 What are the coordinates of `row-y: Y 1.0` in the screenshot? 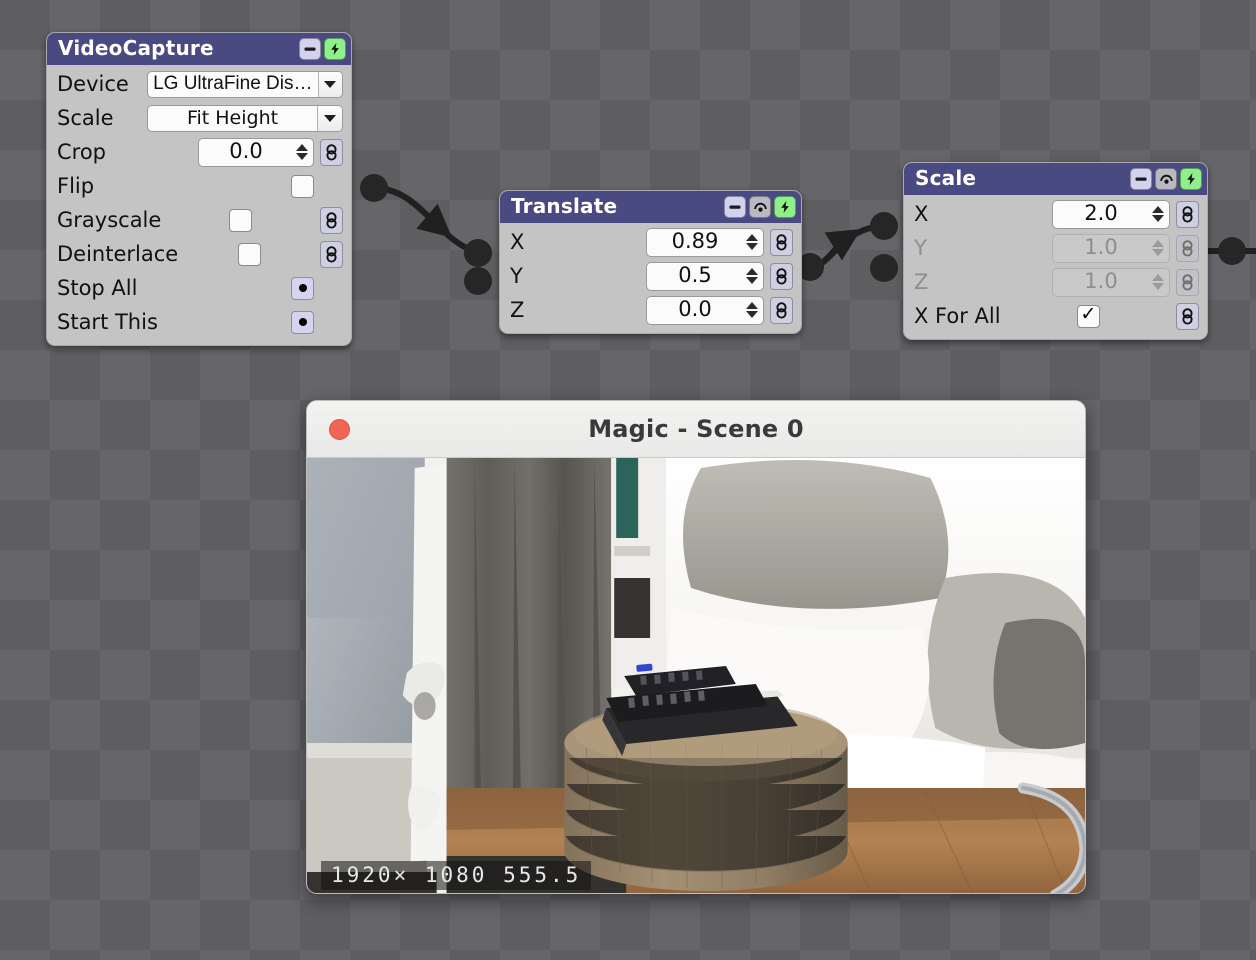 It's located at (1055, 248).